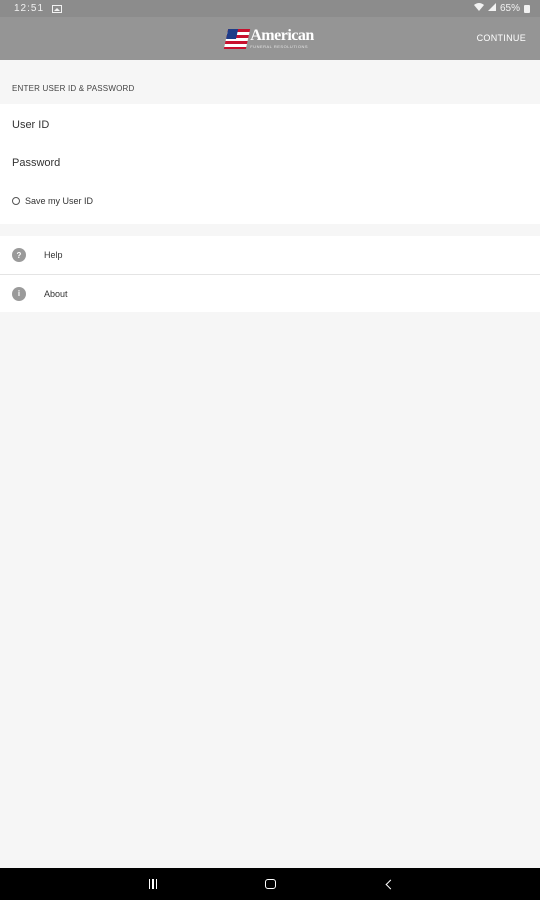  Describe the element at coordinates (509, 8) in the screenshot. I see `battery-percent: 65%` at that location.